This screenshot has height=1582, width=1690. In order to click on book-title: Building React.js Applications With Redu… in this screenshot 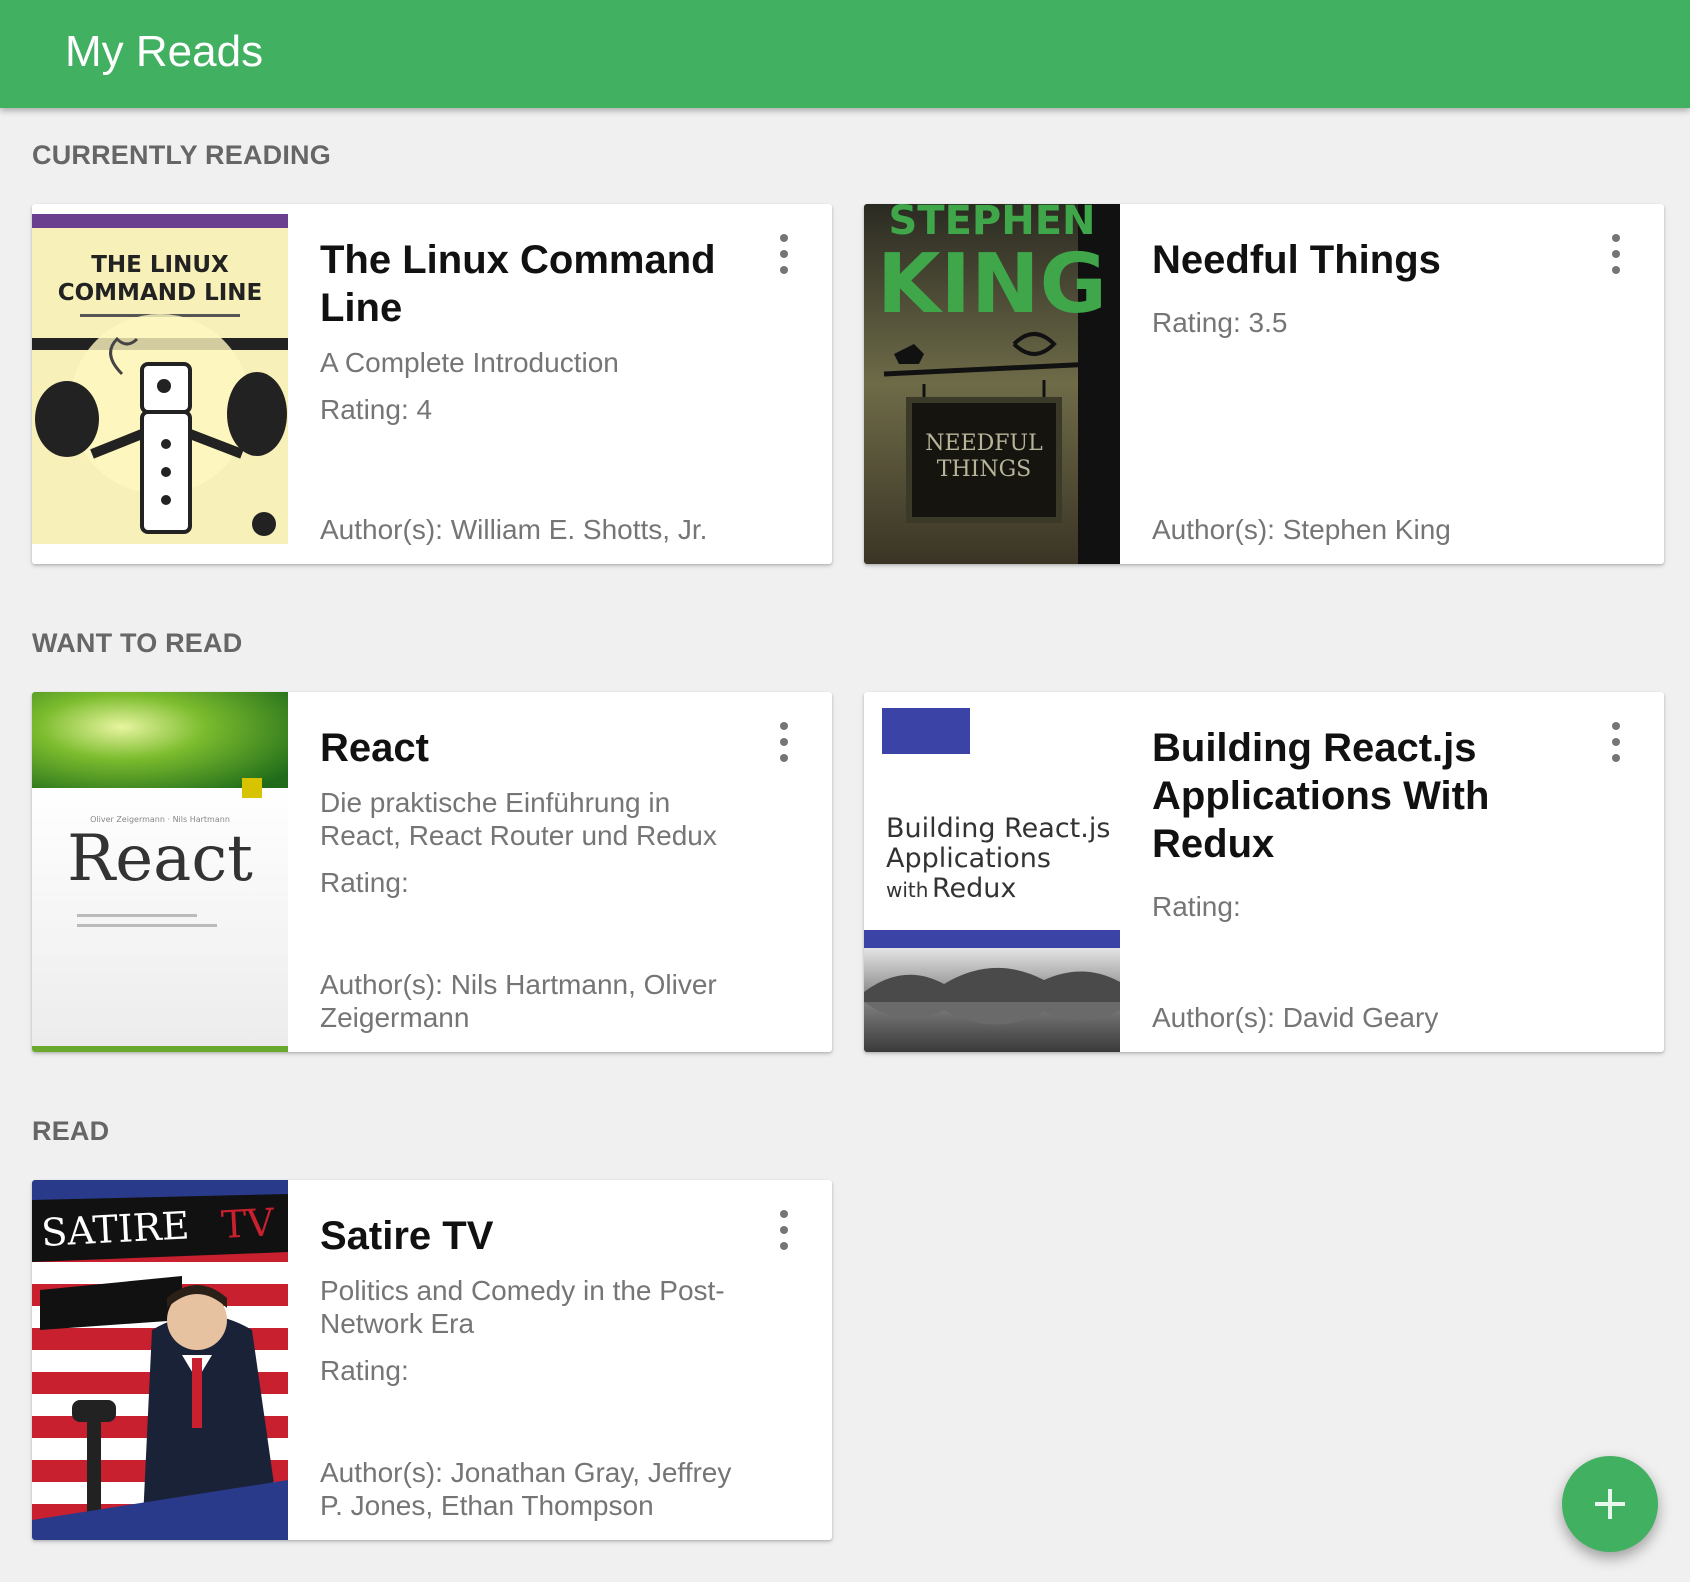, I will do `click(1321, 796)`.